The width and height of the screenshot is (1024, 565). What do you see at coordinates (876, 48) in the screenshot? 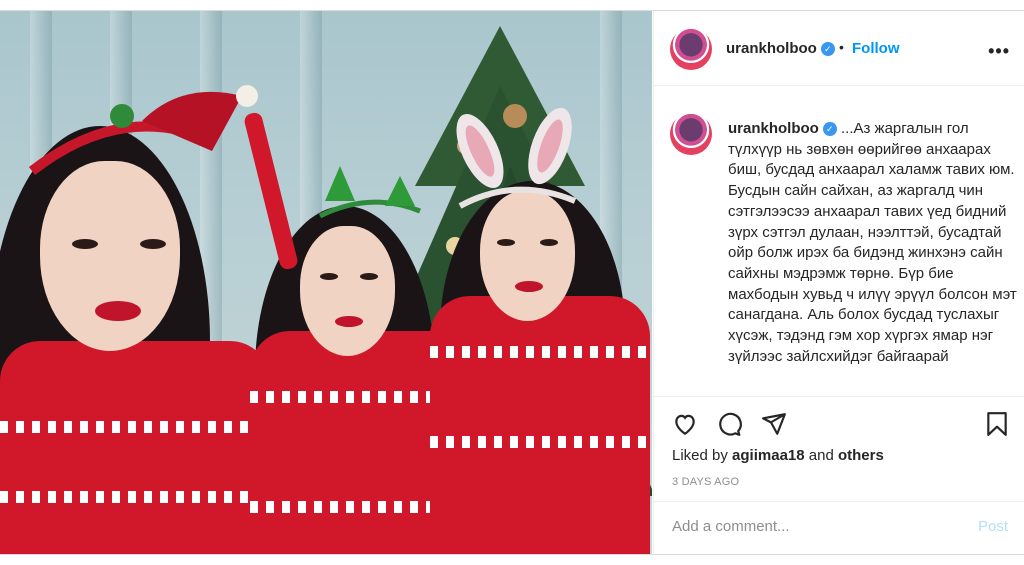
I see `follow-button: Follow` at bounding box center [876, 48].